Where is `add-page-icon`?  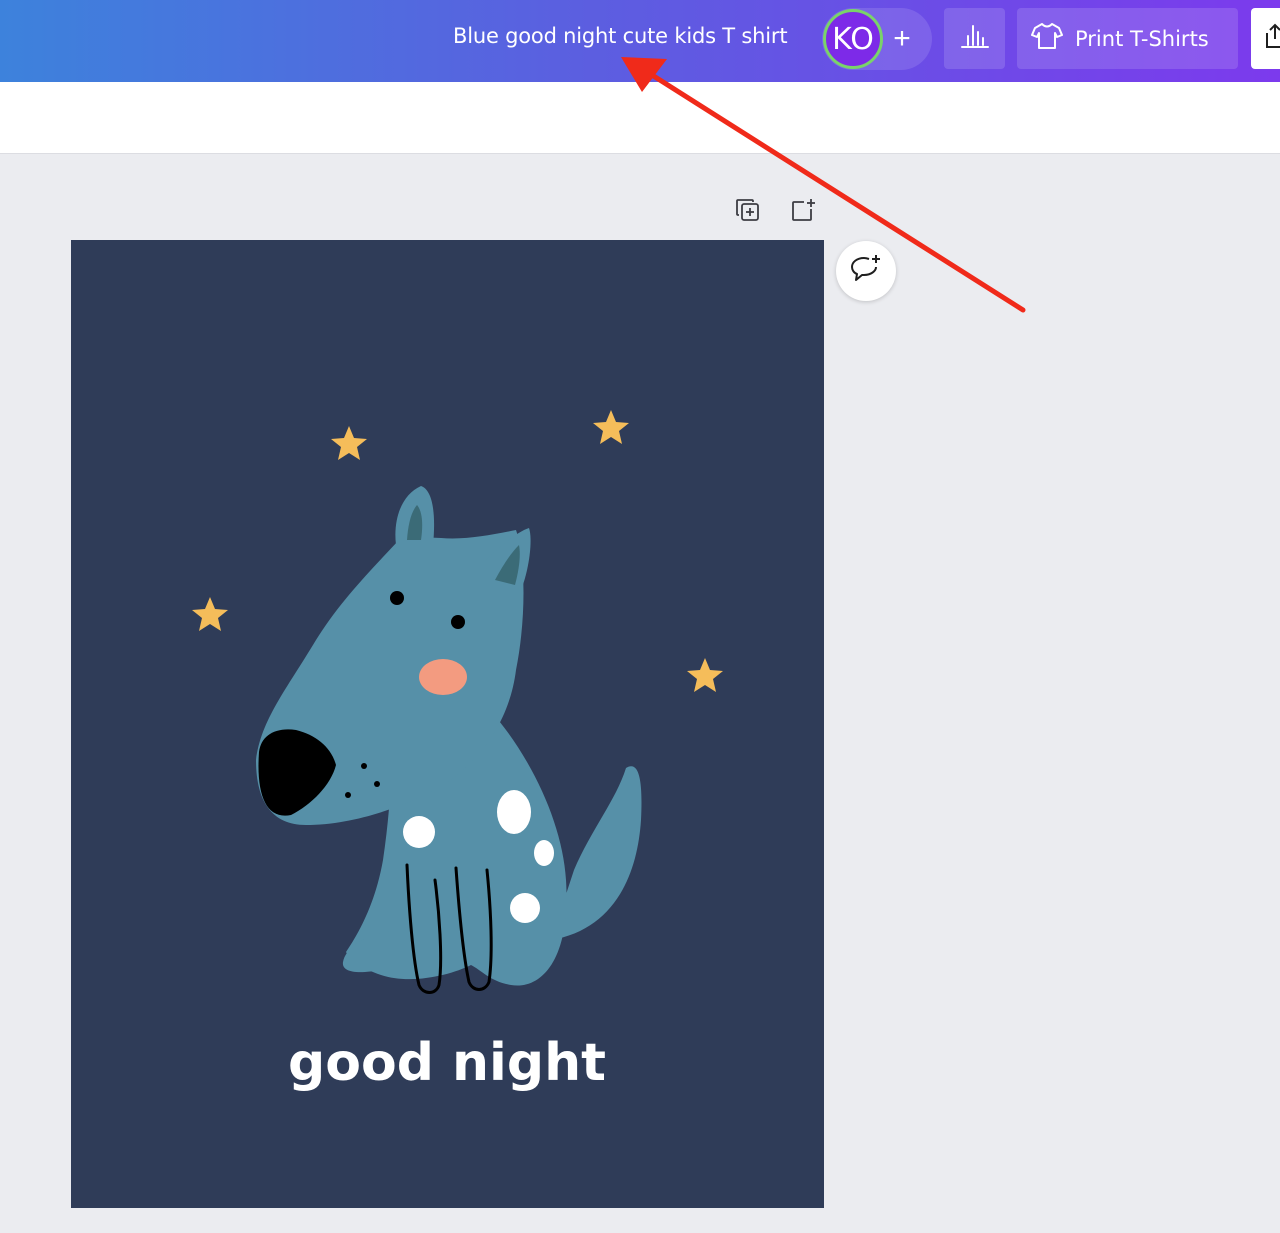
add-page-icon is located at coordinates (803, 212).